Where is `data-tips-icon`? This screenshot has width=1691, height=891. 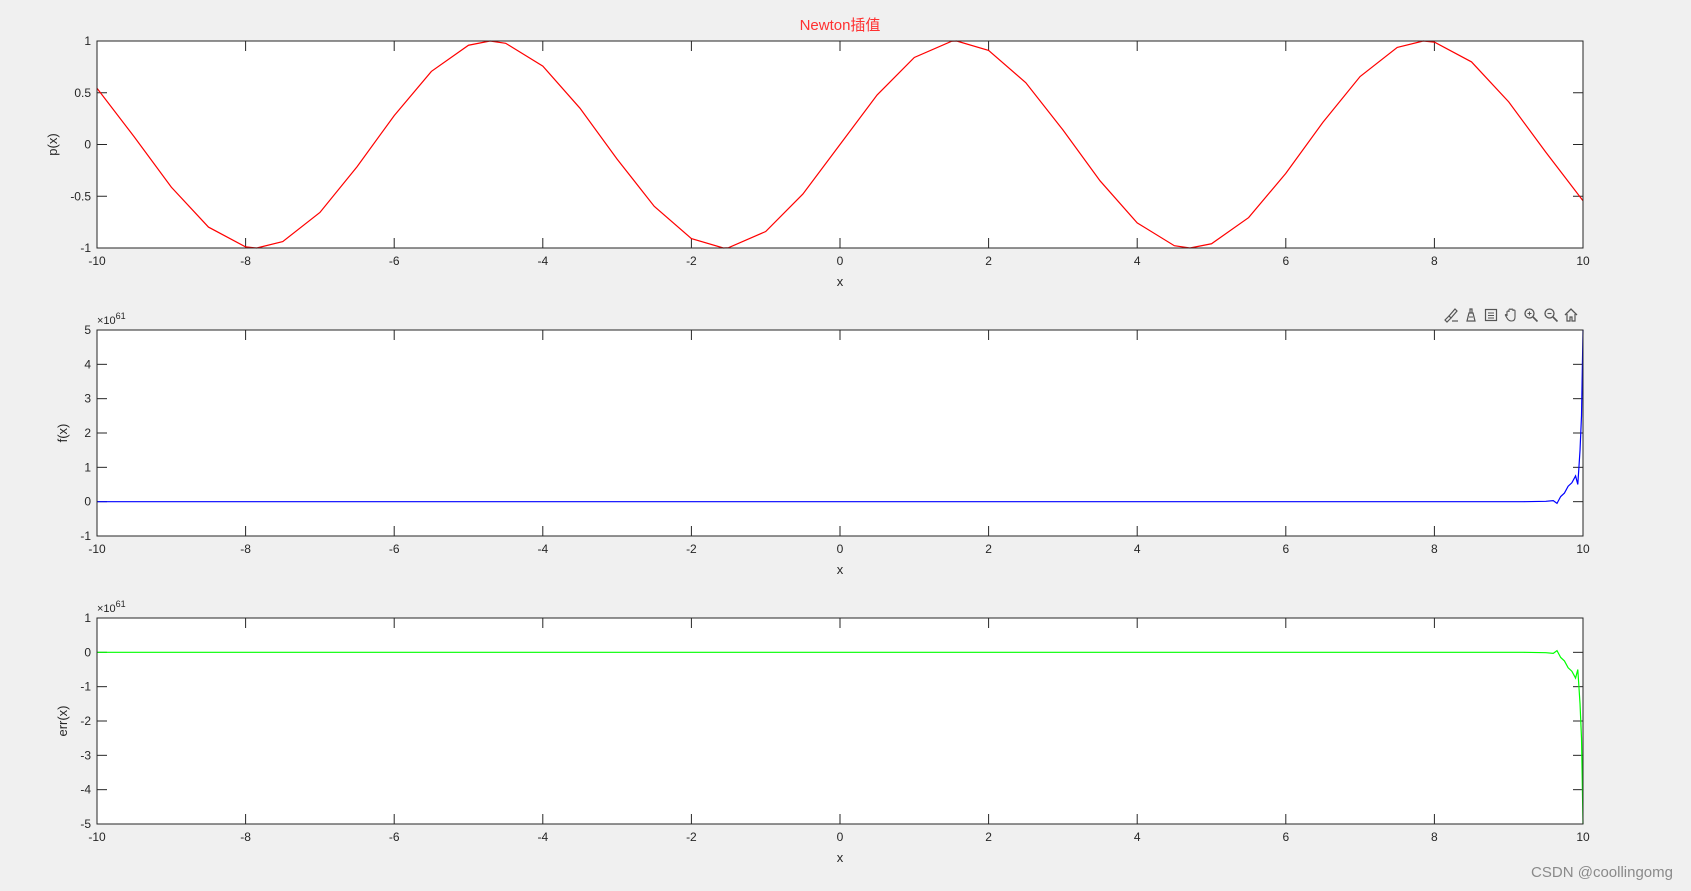 data-tips-icon is located at coordinates (1471, 315).